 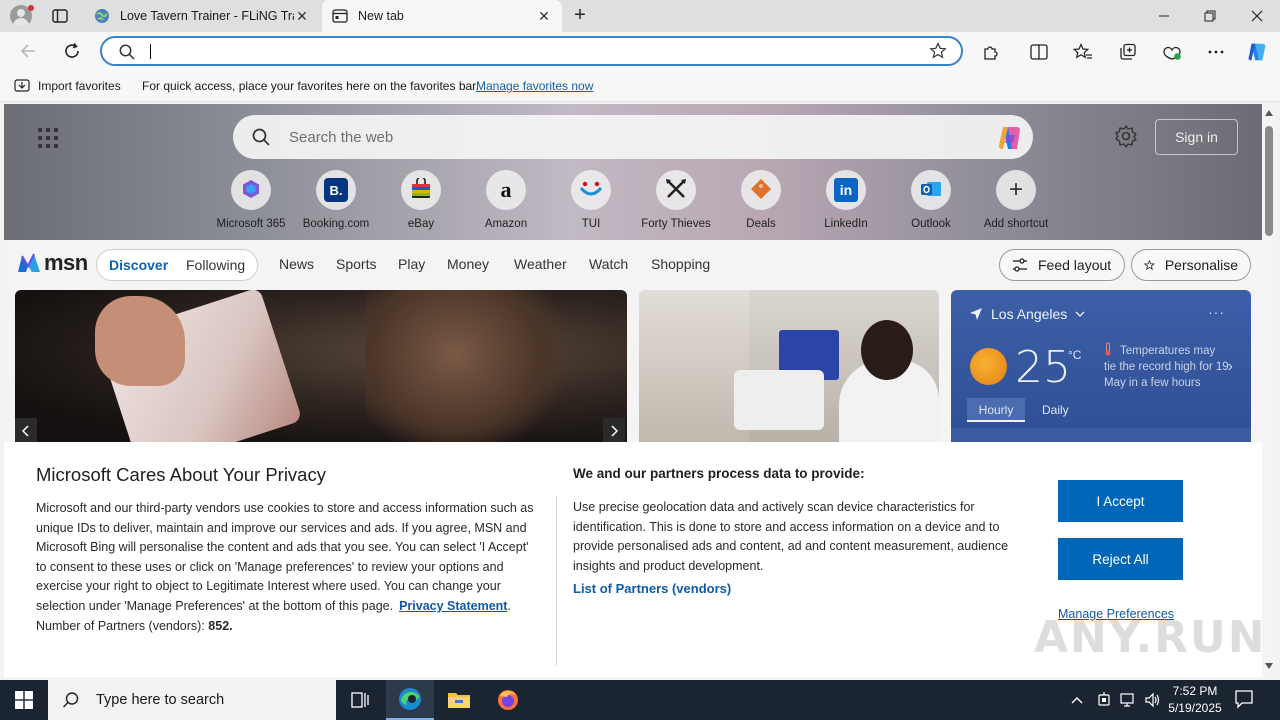 What do you see at coordinates (1269, 390) in the screenshot?
I see `page-scrollbar` at bounding box center [1269, 390].